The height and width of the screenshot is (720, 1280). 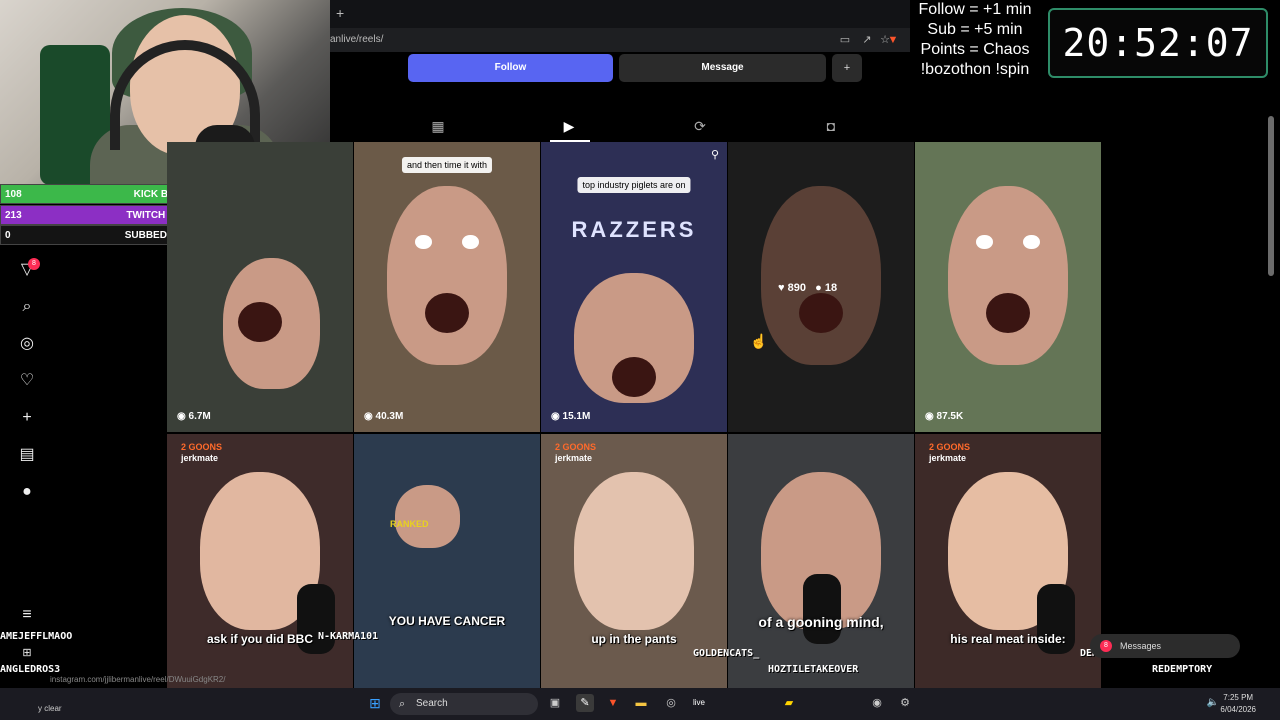 I want to click on share-icon: ↗, so click(x=867, y=40).